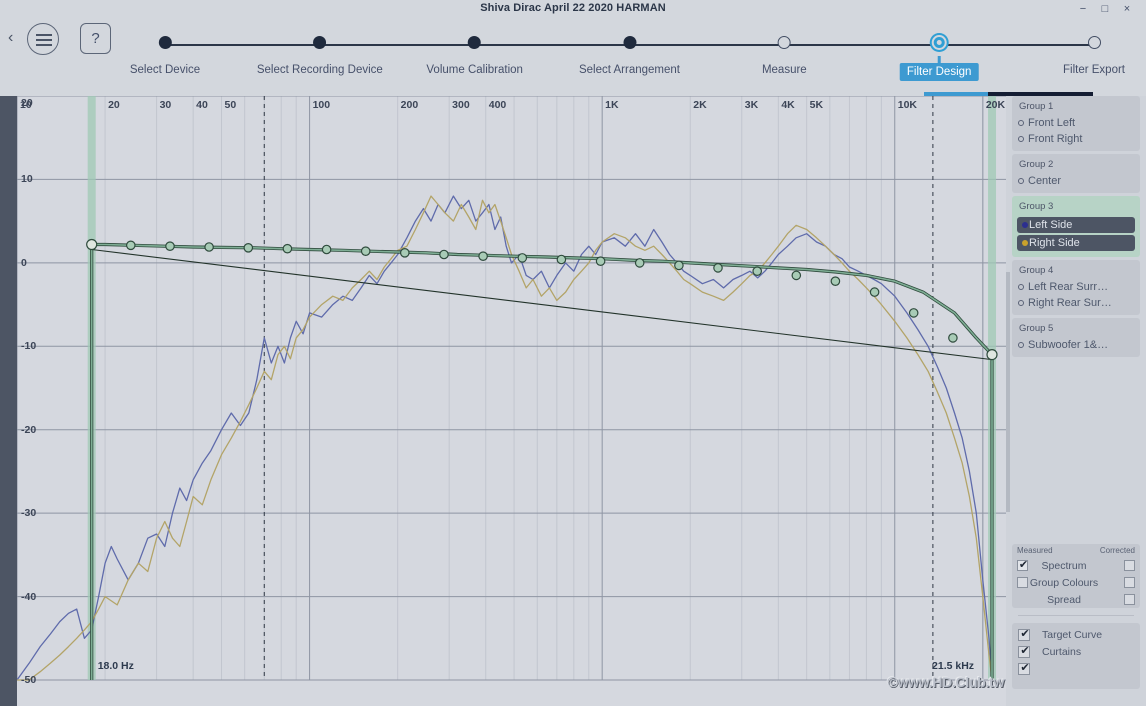 This screenshot has height=706, width=1146. I want to click on channel-item: Left Side, so click(1076, 225).